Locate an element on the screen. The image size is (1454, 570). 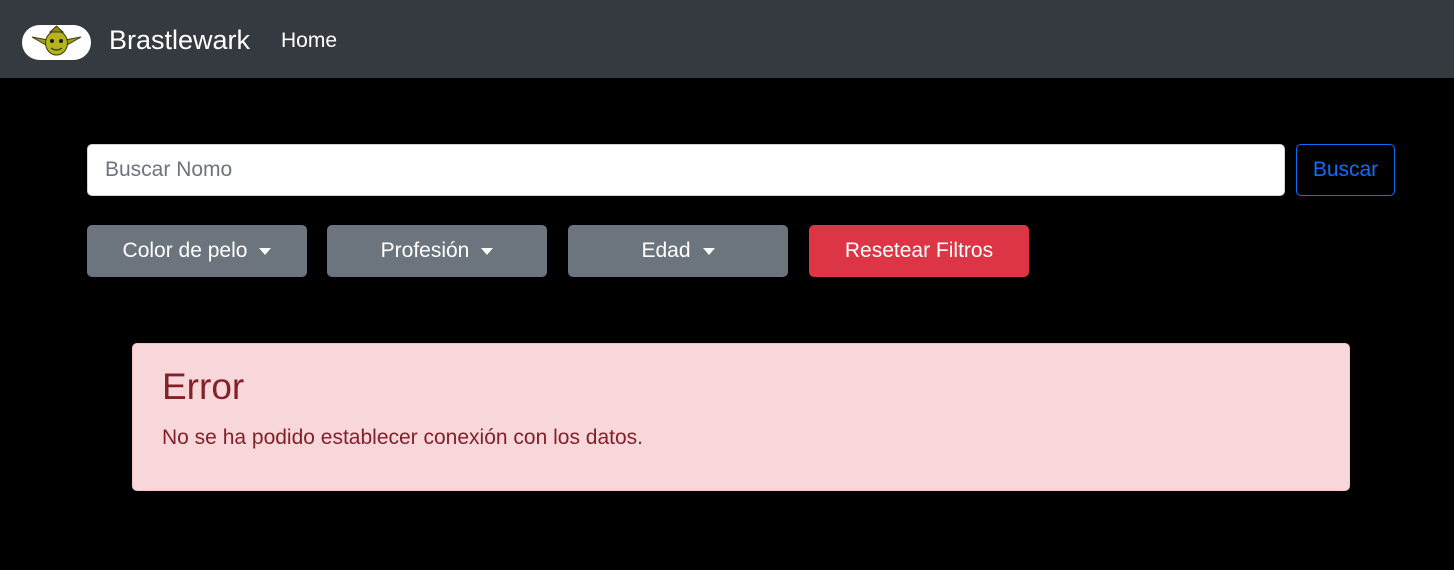
reset-filters-button: Resetear Filtros is located at coordinates (919, 251).